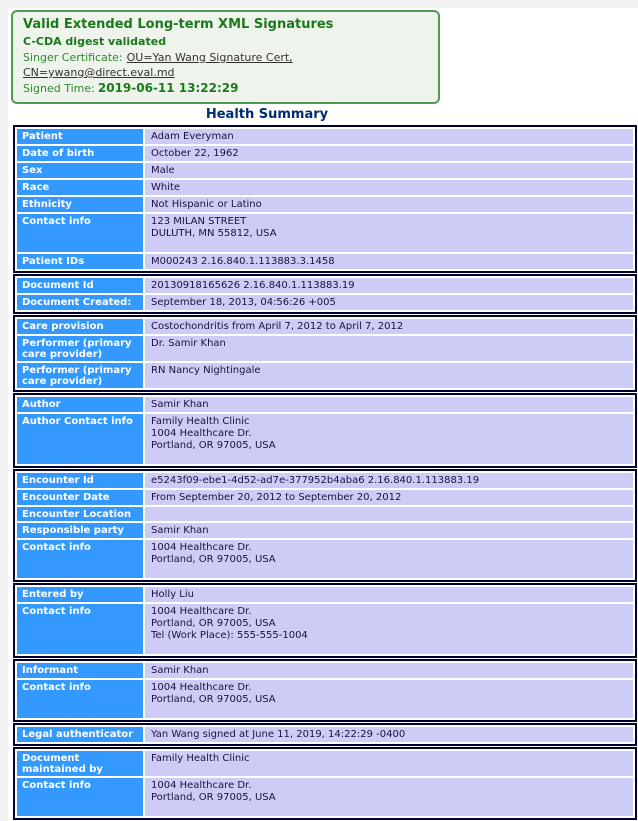  What do you see at coordinates (80, 734) in the screenshot?
I see `row-label: Legal authenticator` at bounding box center [80, 734].